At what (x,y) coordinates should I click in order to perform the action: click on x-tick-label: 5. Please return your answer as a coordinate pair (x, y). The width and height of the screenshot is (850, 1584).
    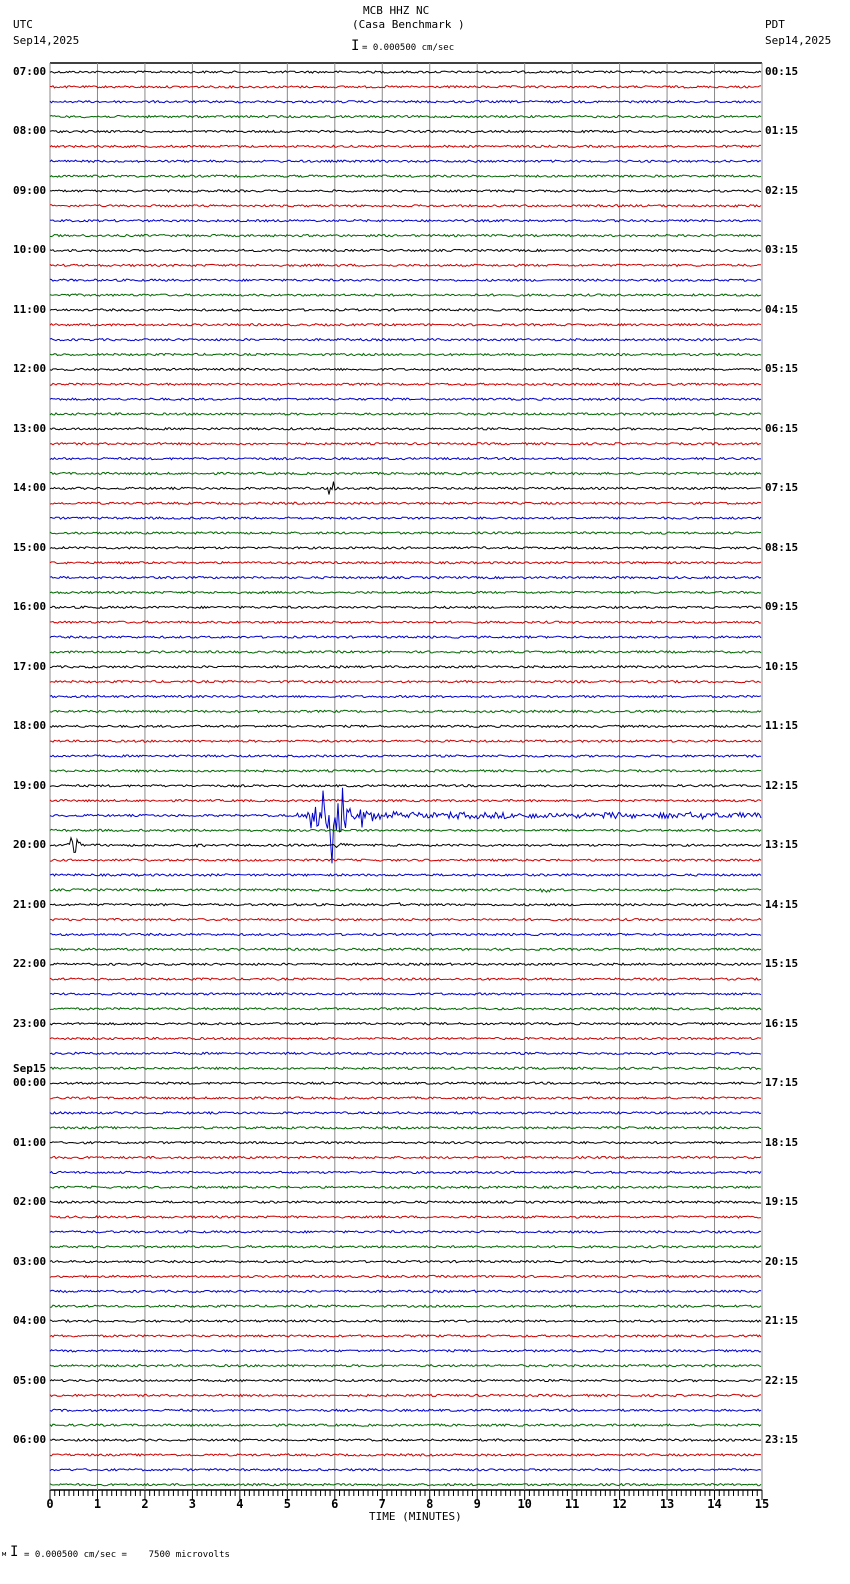
    Looking at the image, I should click on (287, 1504).